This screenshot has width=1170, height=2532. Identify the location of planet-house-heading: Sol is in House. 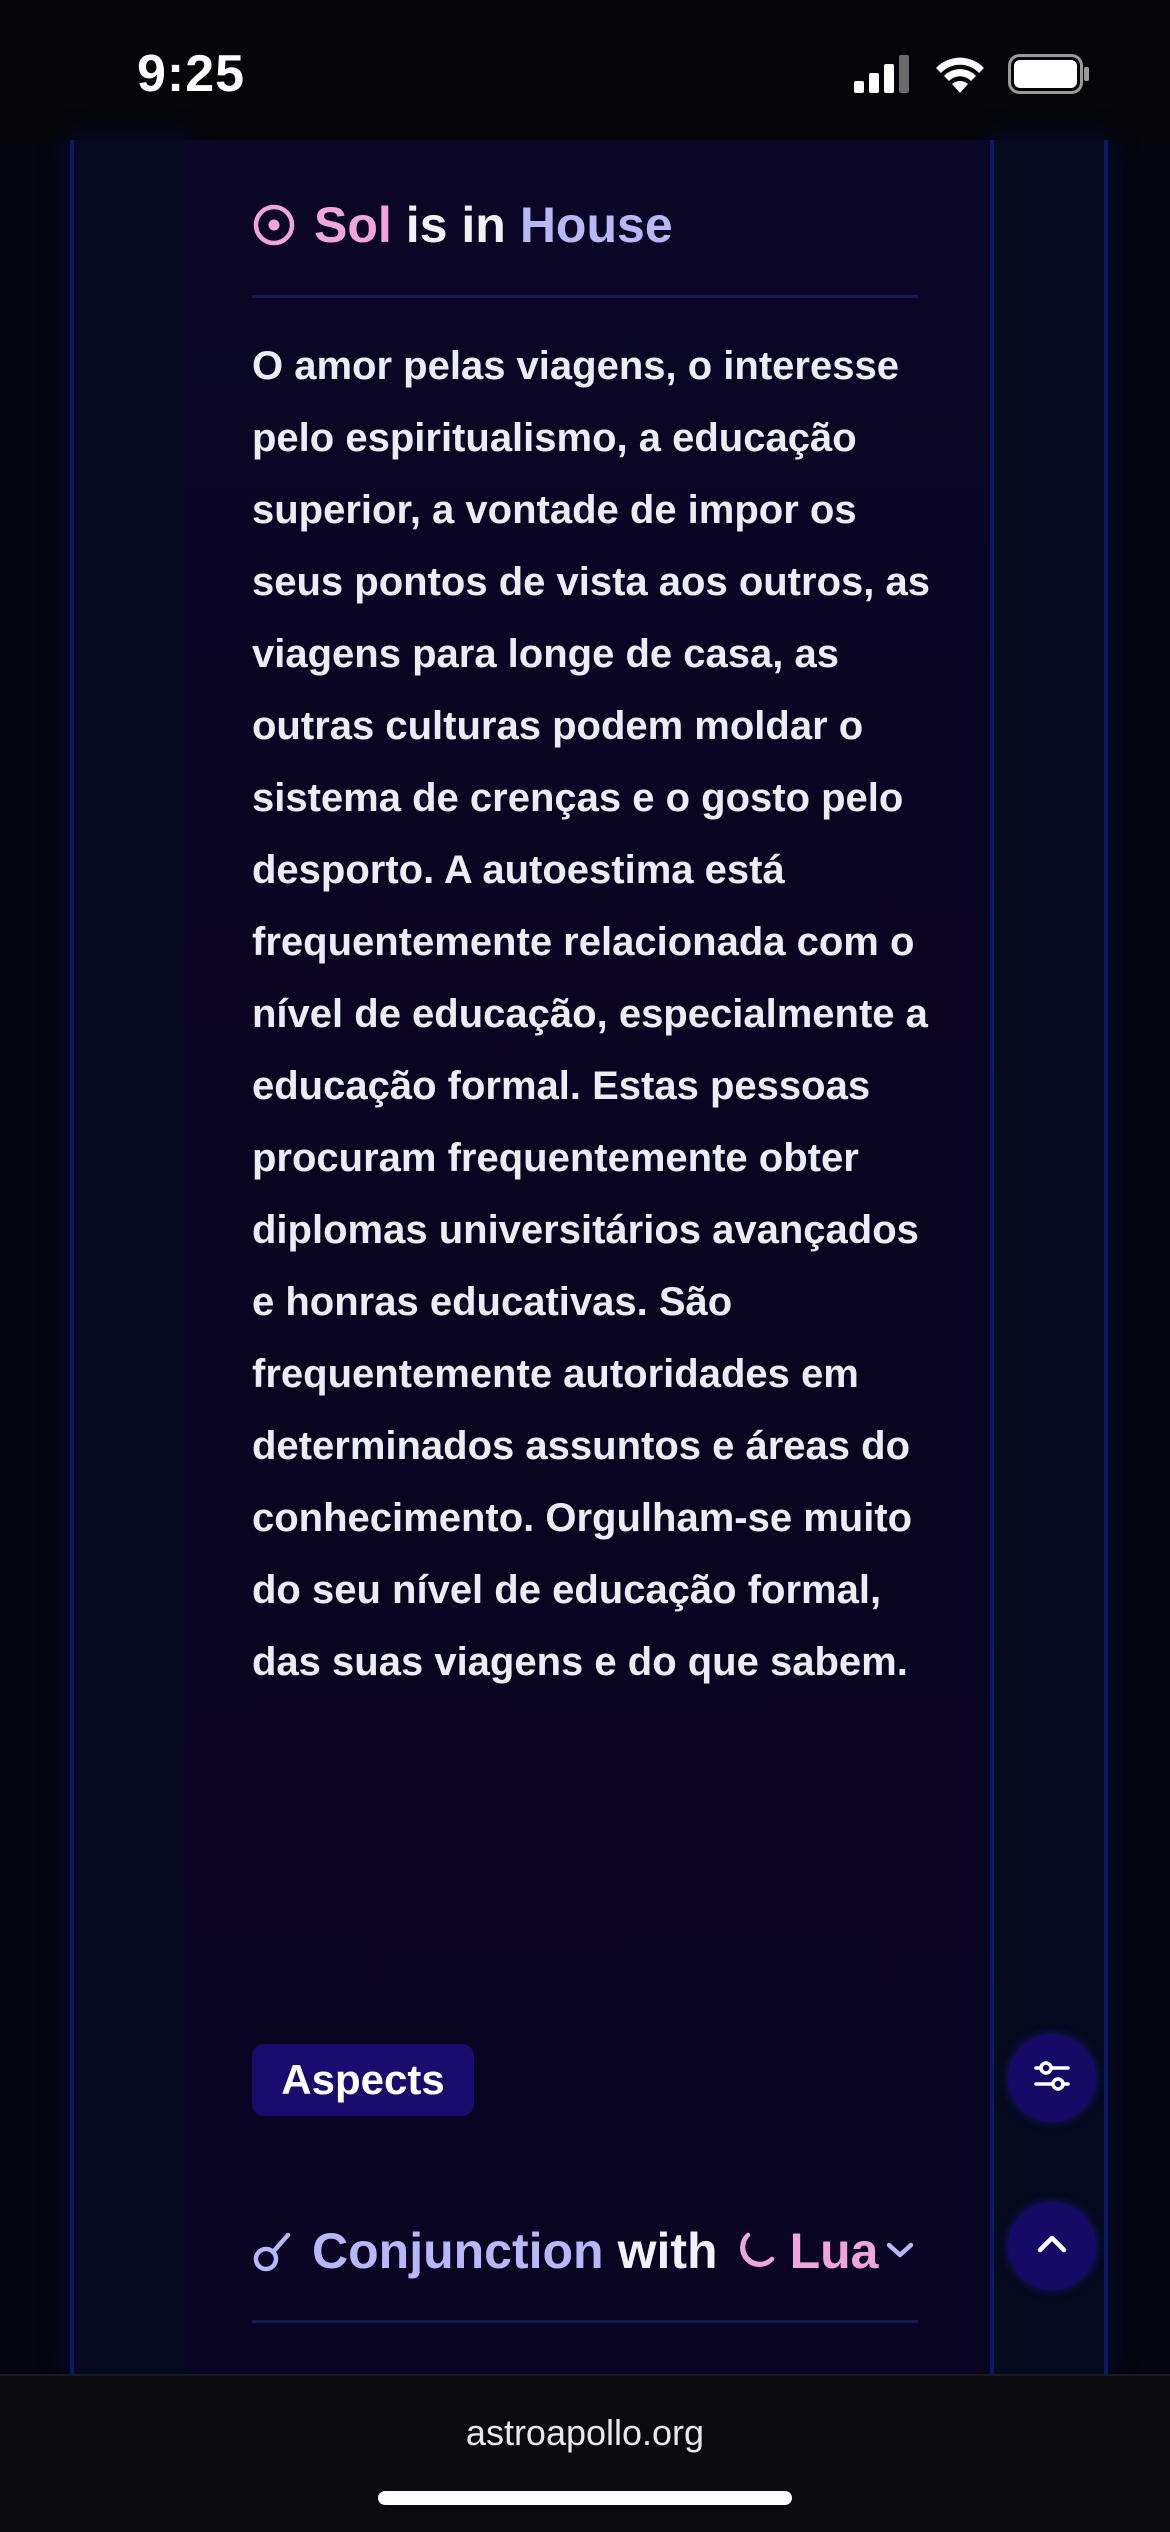
(462, 225).